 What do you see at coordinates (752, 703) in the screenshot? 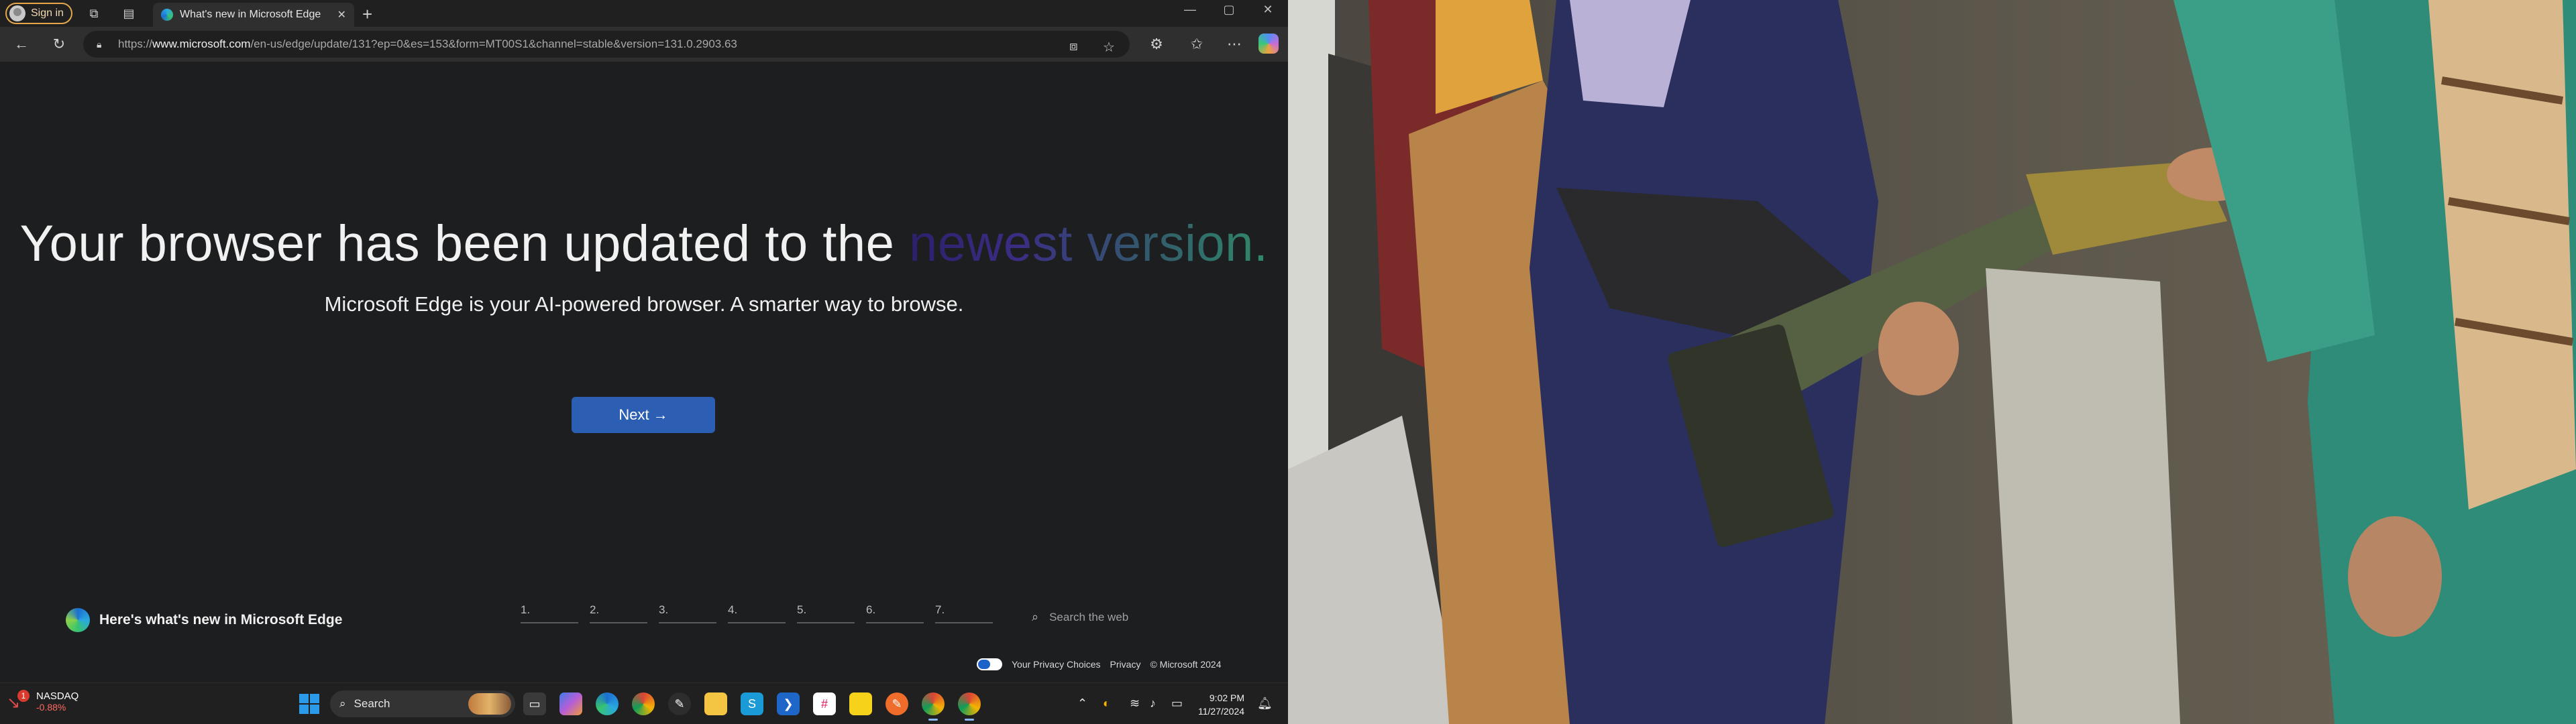
I see `skype-icon: S` at bounding box center [752, 703].